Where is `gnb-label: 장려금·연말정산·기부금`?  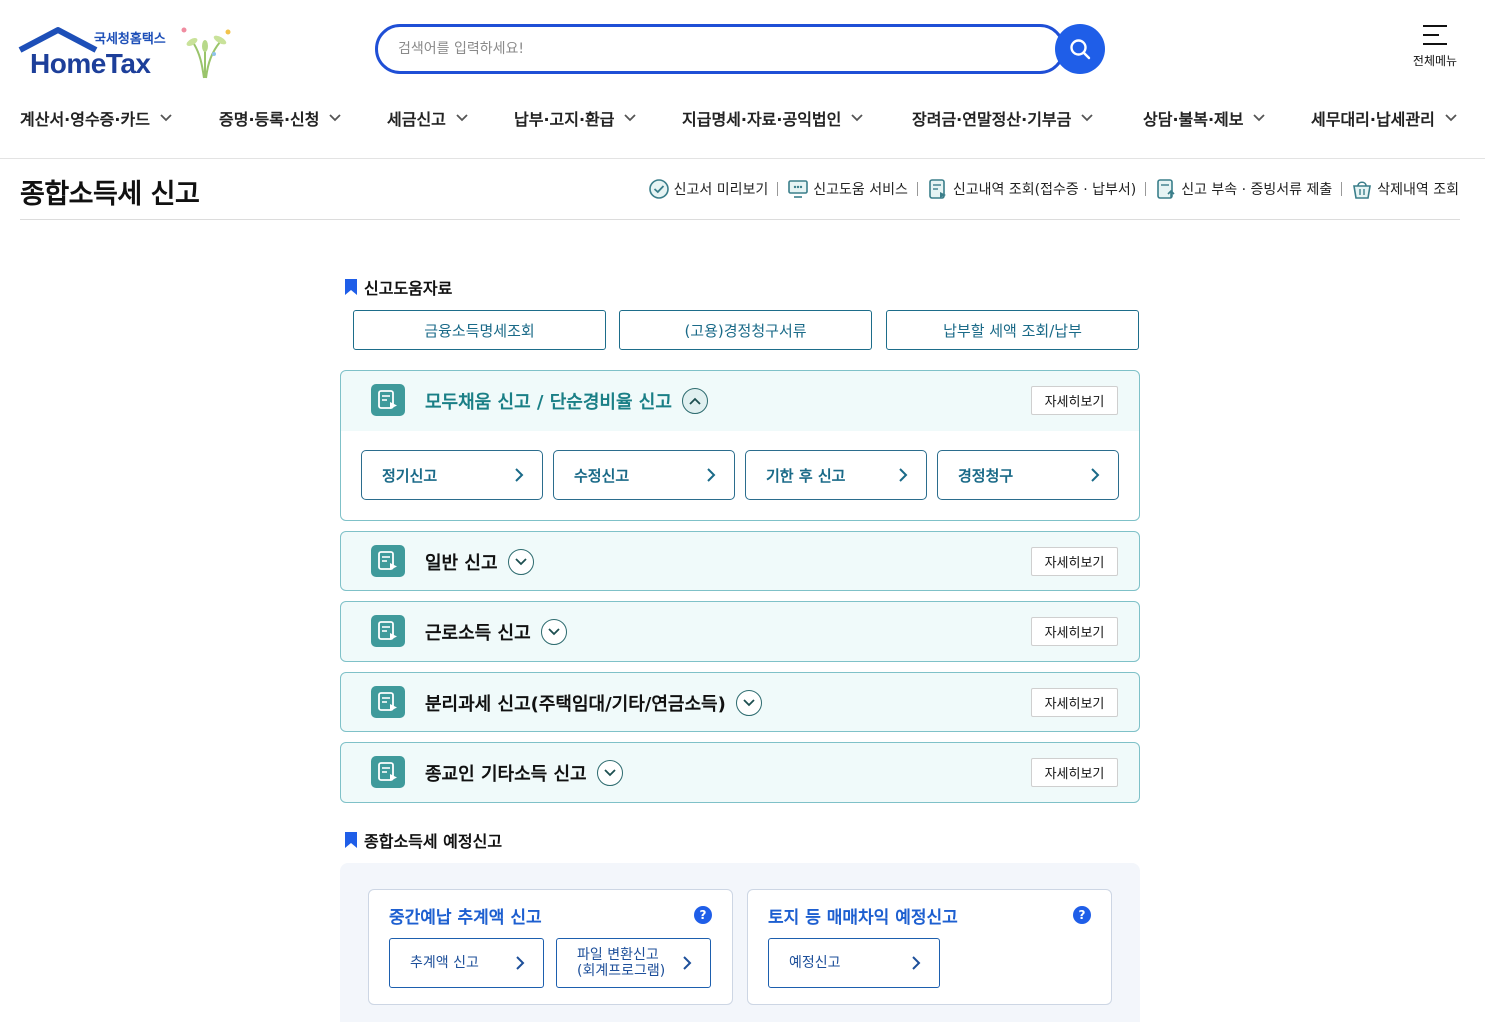 gnb-label: 장려금·연말정산·기부금 is located at coordinates (992, 119).